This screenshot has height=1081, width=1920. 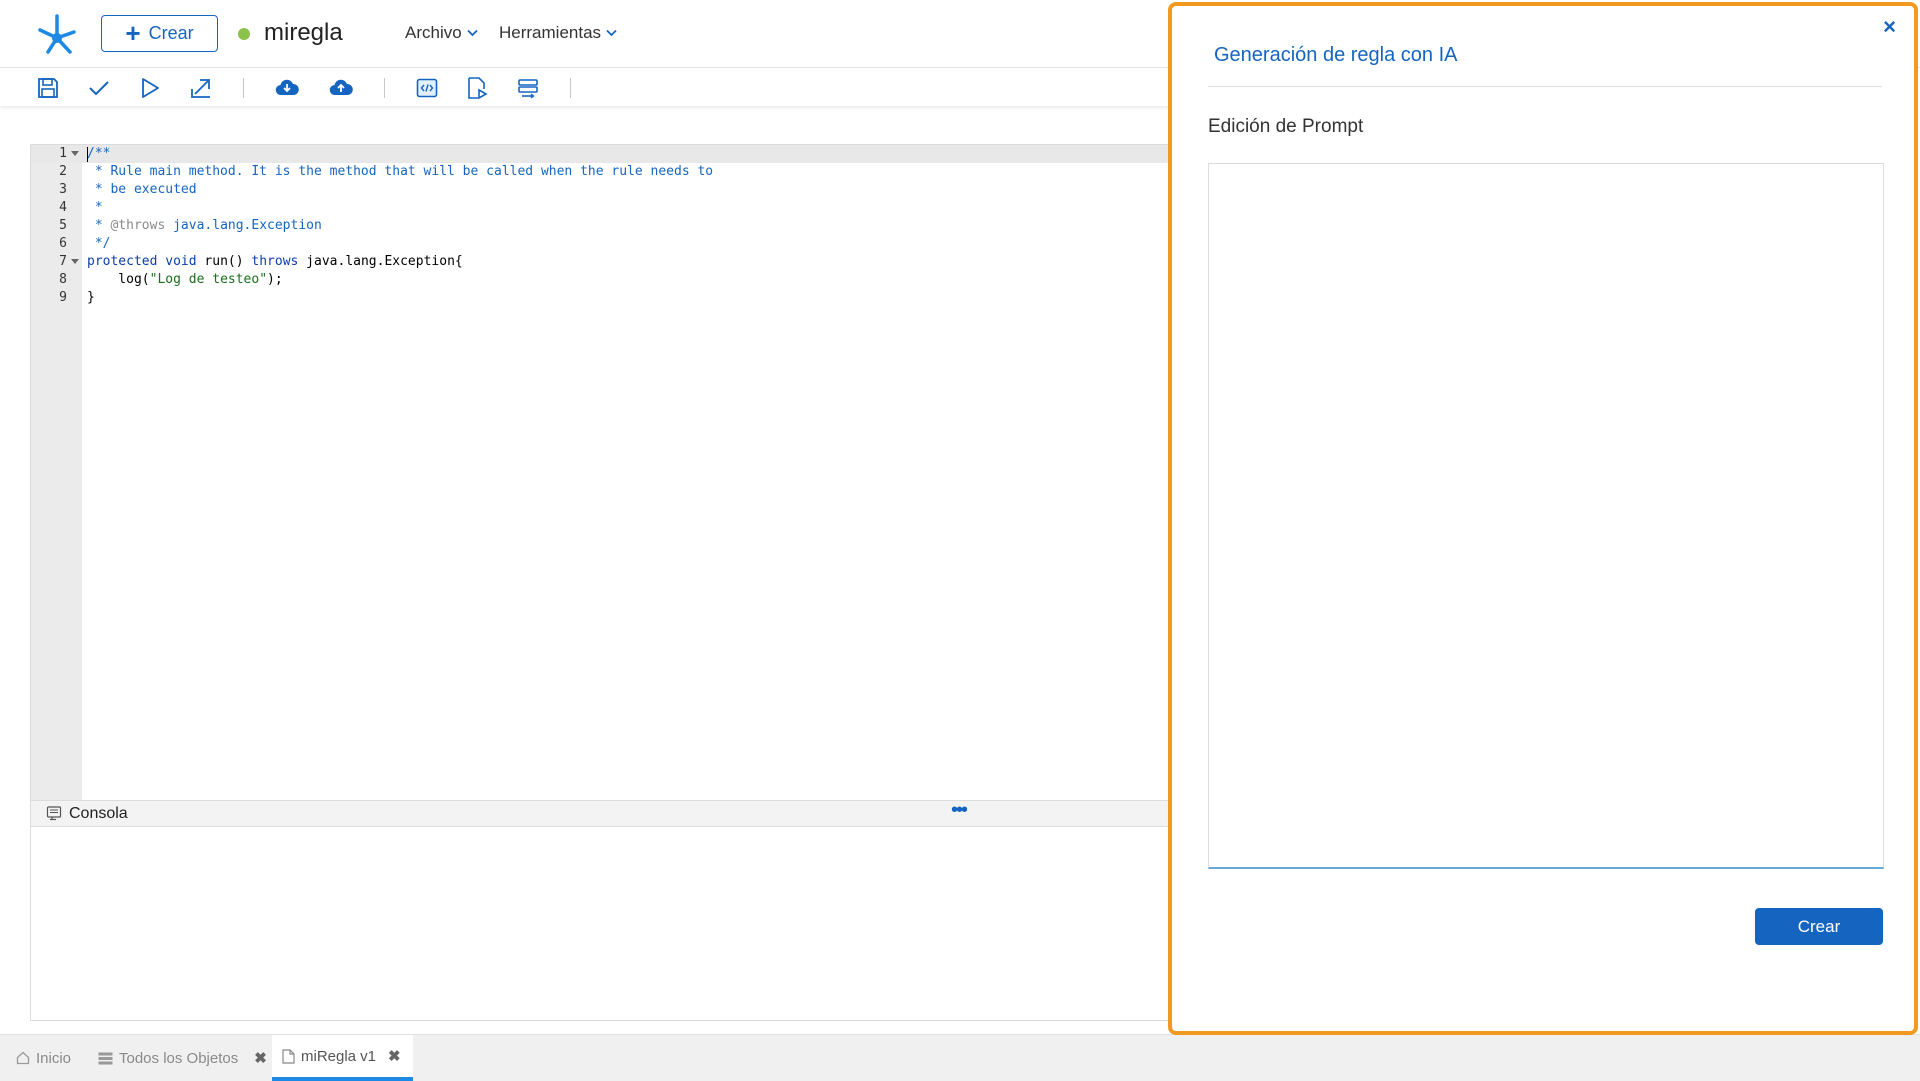 I want to click on line-number: 3, so click(x=63, y=189).